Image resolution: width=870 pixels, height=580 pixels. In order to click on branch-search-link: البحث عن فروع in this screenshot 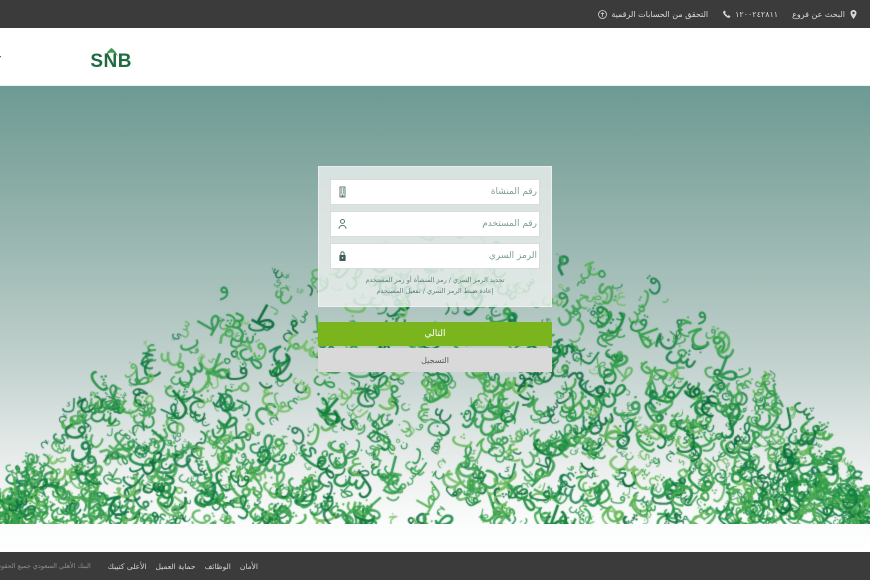, I will do `click(825, 14)`.